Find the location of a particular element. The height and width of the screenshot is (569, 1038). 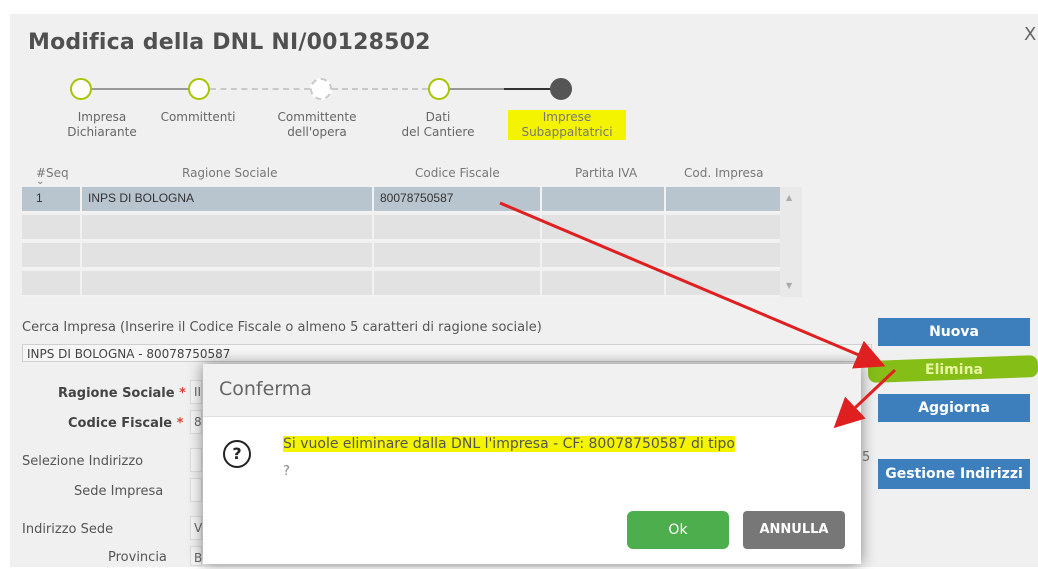

arrow-elimina-to-dialog is located at coordinates (865, 398).